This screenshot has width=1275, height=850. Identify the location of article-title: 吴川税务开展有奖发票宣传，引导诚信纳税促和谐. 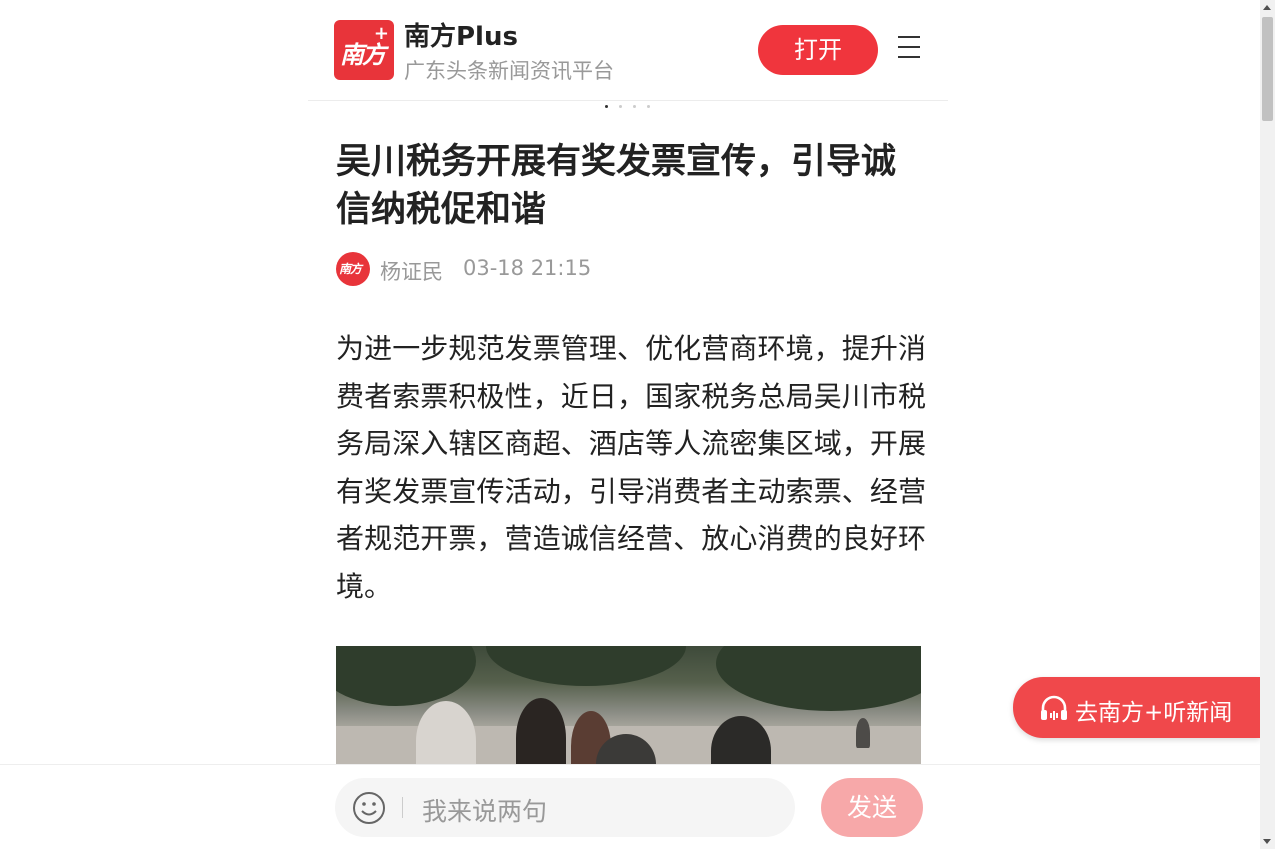
(616, 186).